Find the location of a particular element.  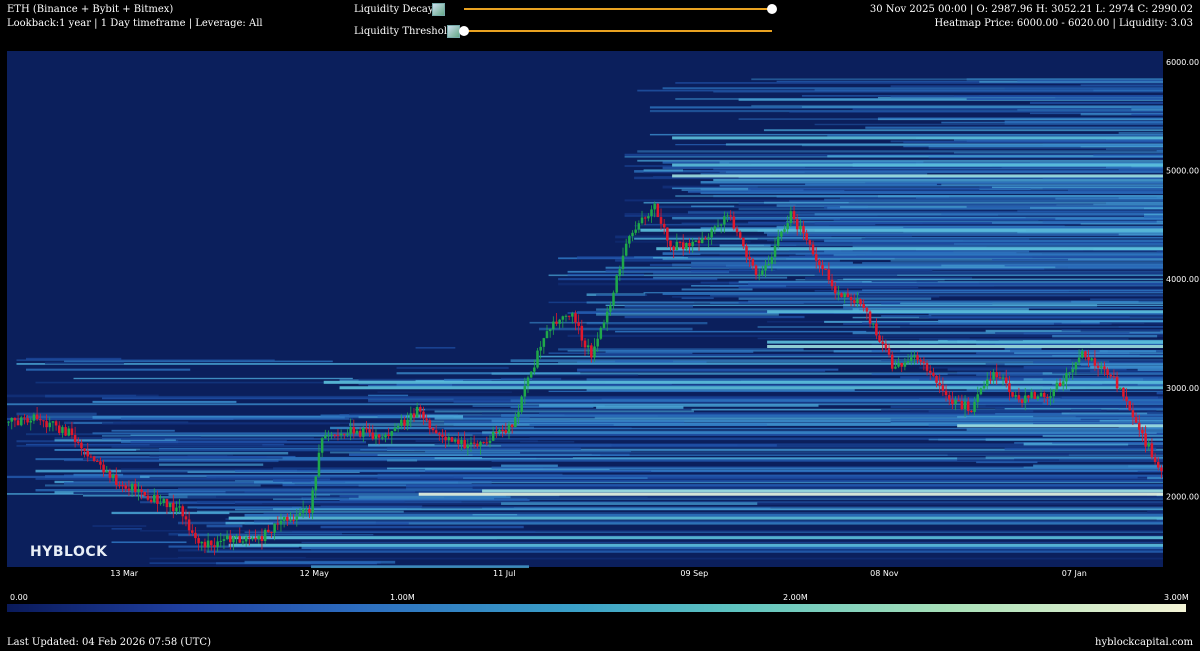

last-updated: Last Updated: 04 Feb 2026 07:58 (UTC) is located at coordinates (109, 642).